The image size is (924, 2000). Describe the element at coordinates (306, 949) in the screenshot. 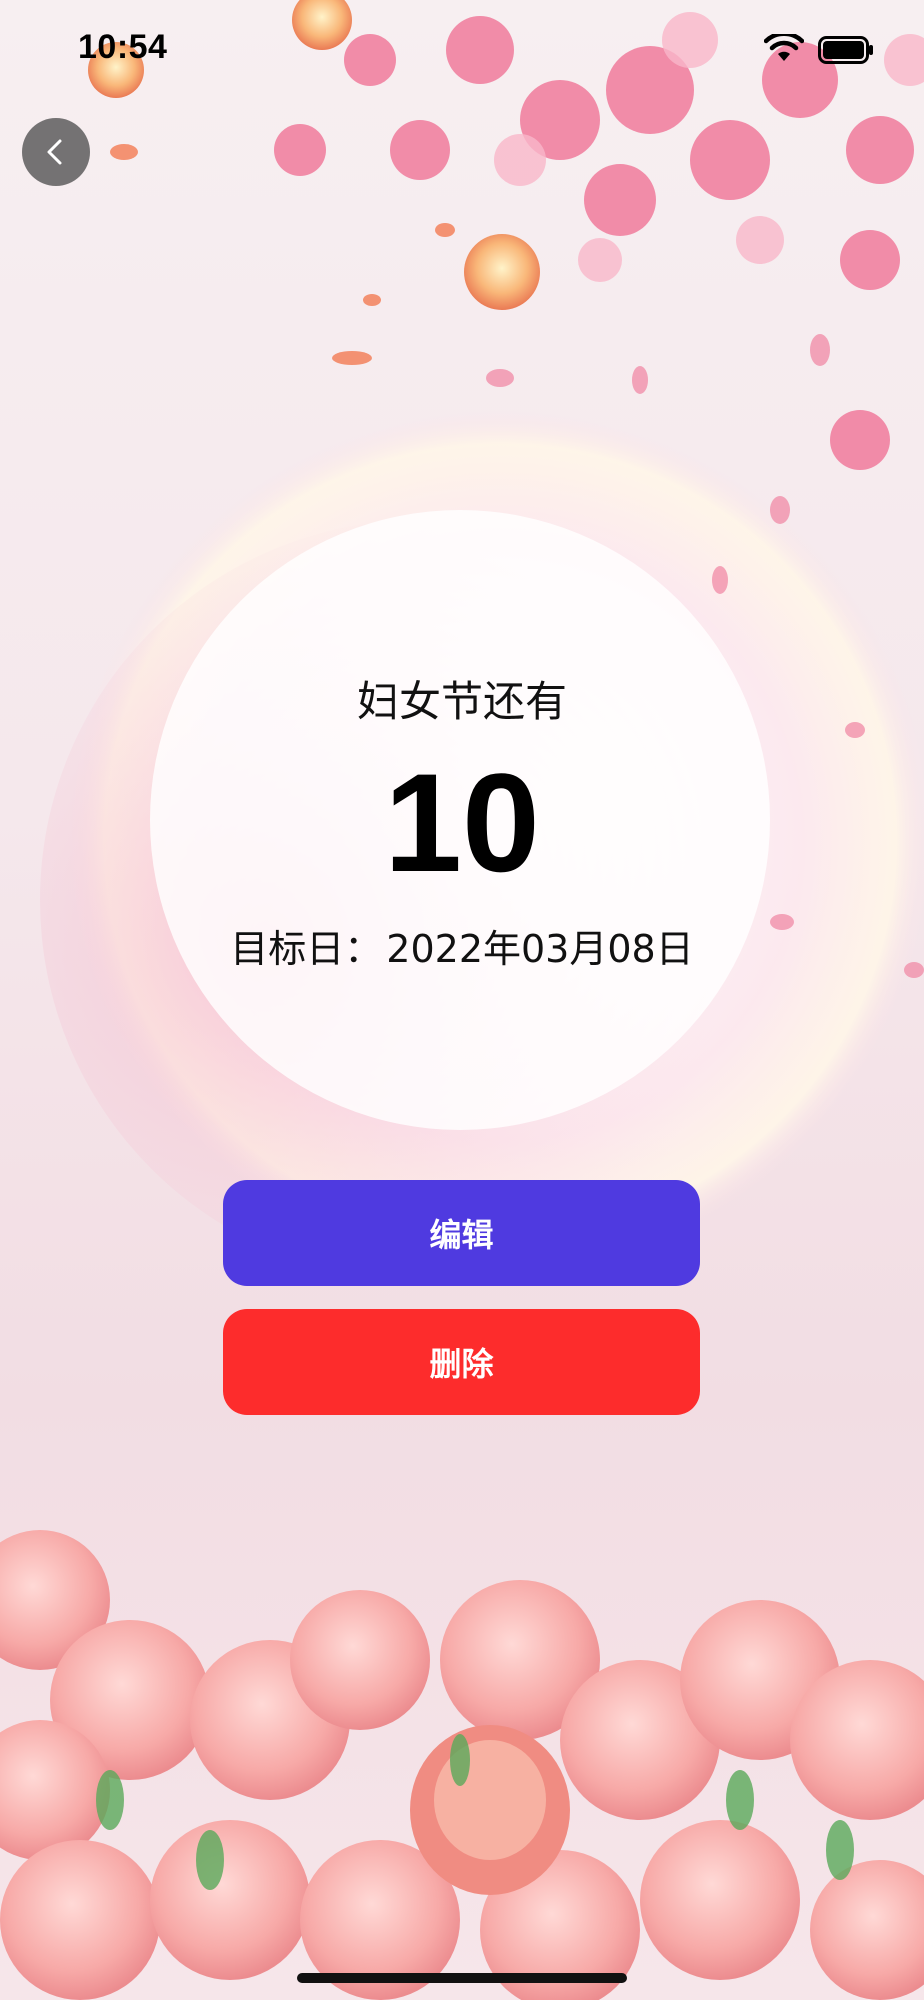

I see `target-date-label: 目标日：` at that location.